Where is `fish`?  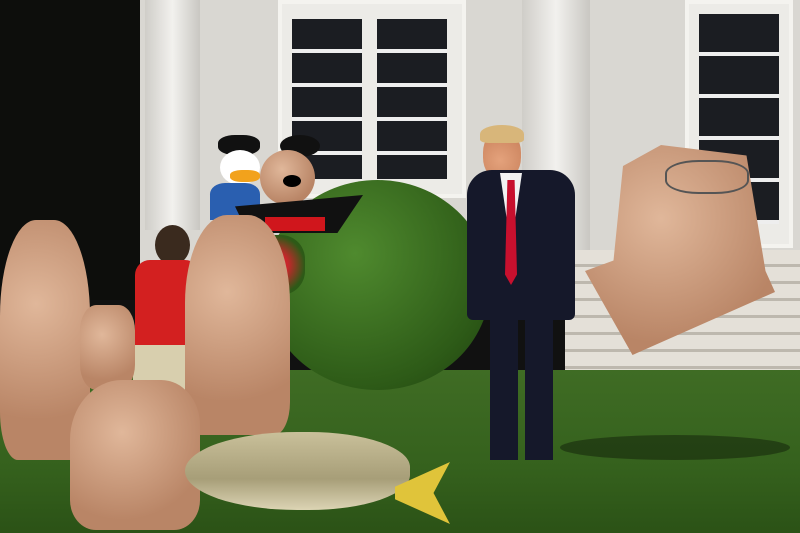
fish is located at coordinates (297, 471).